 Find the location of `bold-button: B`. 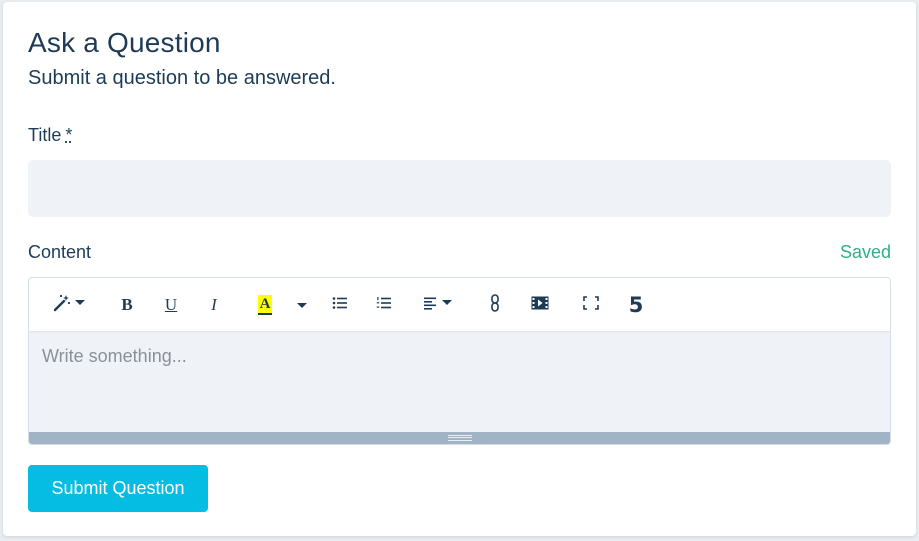

bold-button: B is located at coordinates (127, 305).